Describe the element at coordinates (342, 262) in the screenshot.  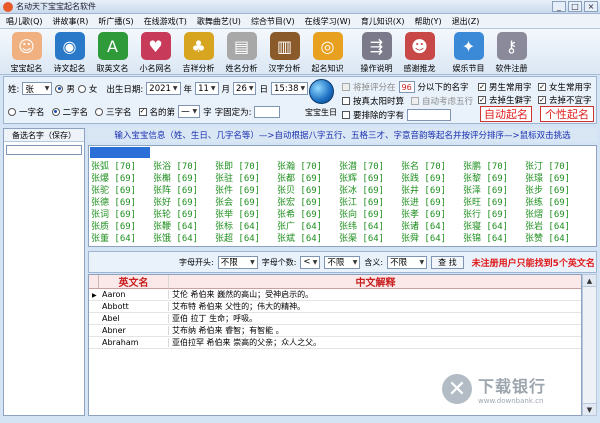
I see `letter-count-select: 不限 ▼` at that location.